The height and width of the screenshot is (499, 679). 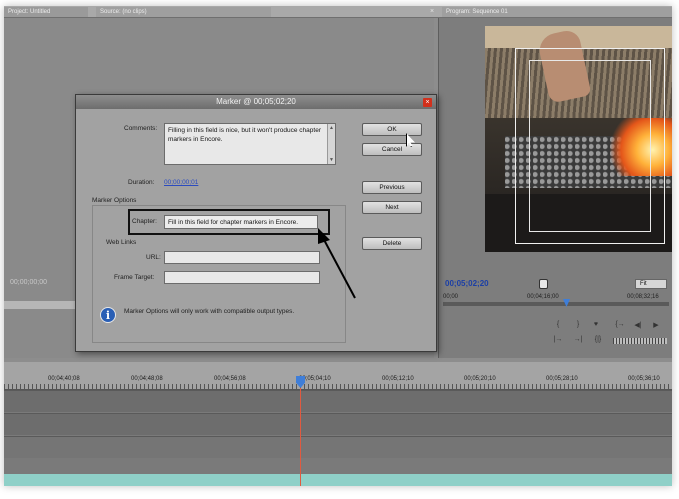 What do you see at coordinates (398, 379) in the screenshot?
I see `tick-label: 00;05;12;10` at bounding box center [398, 379].